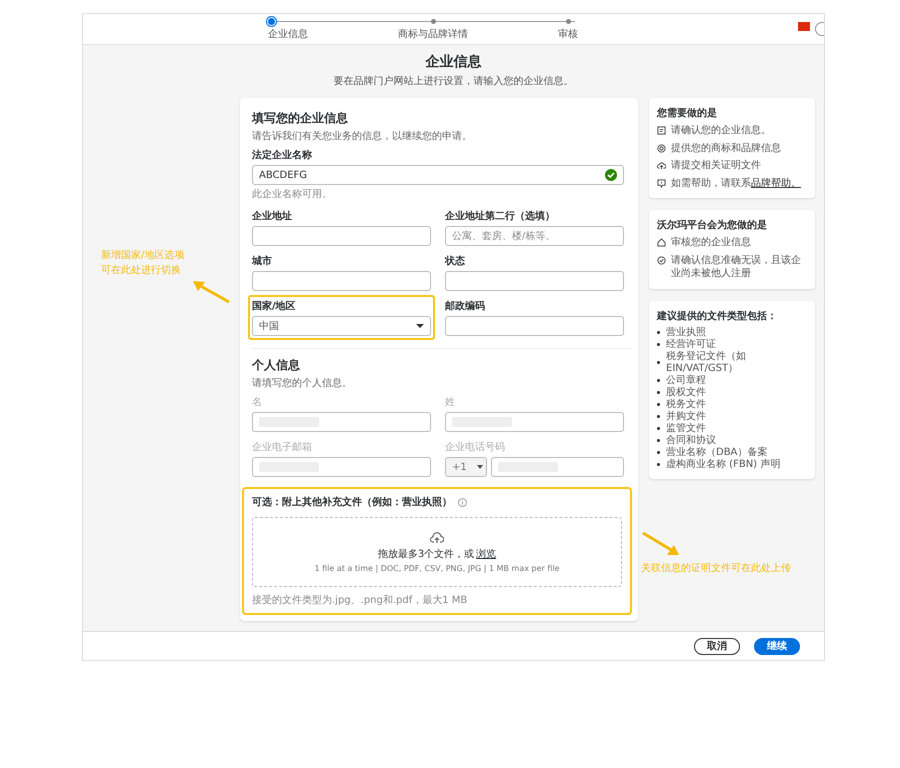  Describe the element at coordinates (466, 467) in the screenshot. I see `country-code-dropdown: +1` at that location.